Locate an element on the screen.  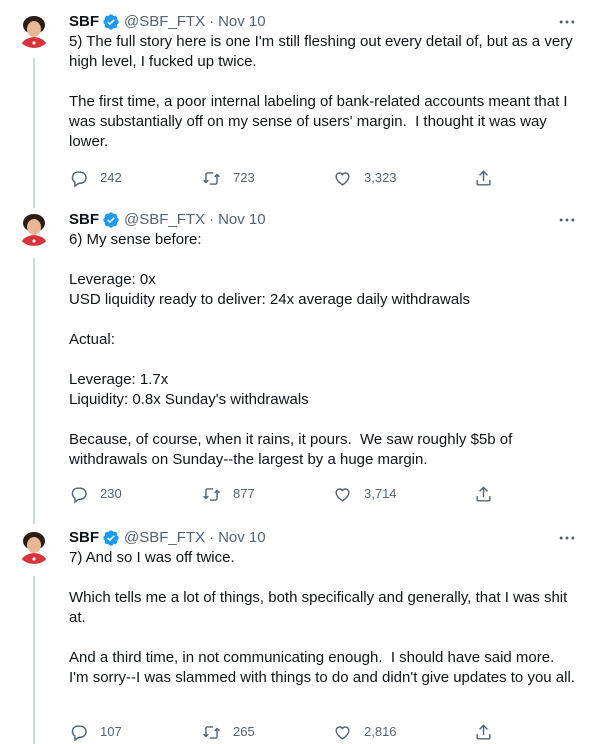
reply-button: 107 is located at coordinates (95, 732).